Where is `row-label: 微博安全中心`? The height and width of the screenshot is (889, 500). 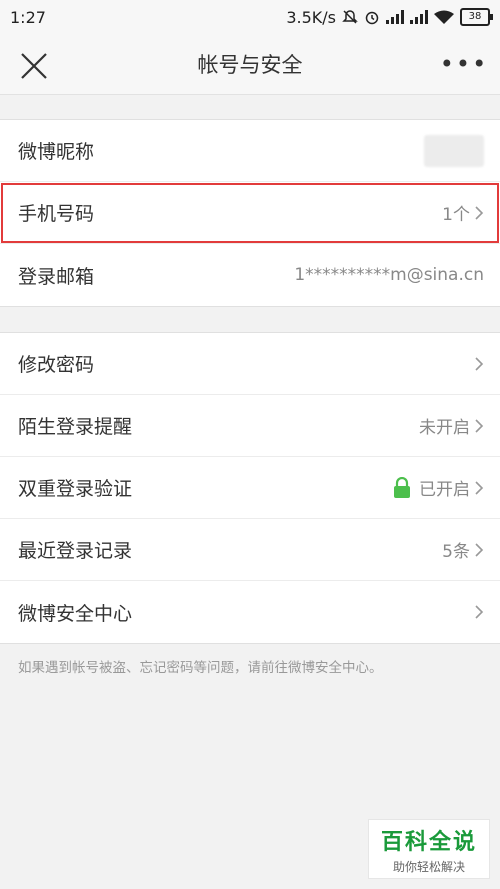 row-label: 微博安全中心 is located at coordinates (75, 613).